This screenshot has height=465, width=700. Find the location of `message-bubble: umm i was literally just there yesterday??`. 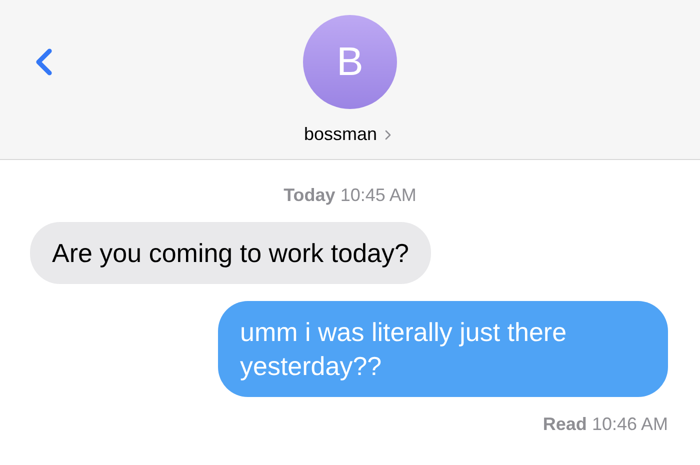

message-bubble: umm i was literally just there yesterday?? is located at coordinates (443, 349).